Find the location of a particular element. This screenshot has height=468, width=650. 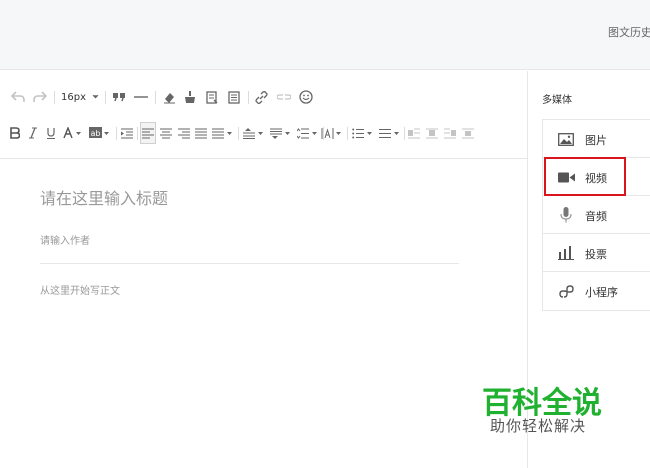

author-input: 请输入作者 is located at coordinates (250, 239).